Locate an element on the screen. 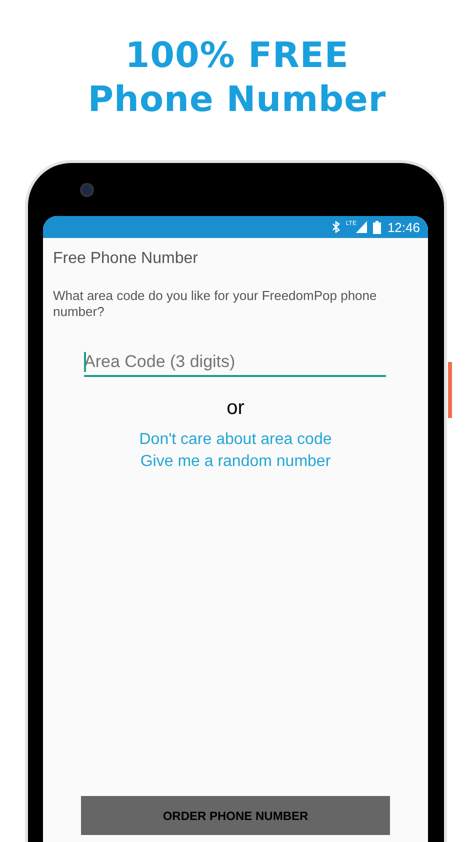 This screenshot has width=474, height=842. text-cursor-icon is located at coordinates (85, 362).